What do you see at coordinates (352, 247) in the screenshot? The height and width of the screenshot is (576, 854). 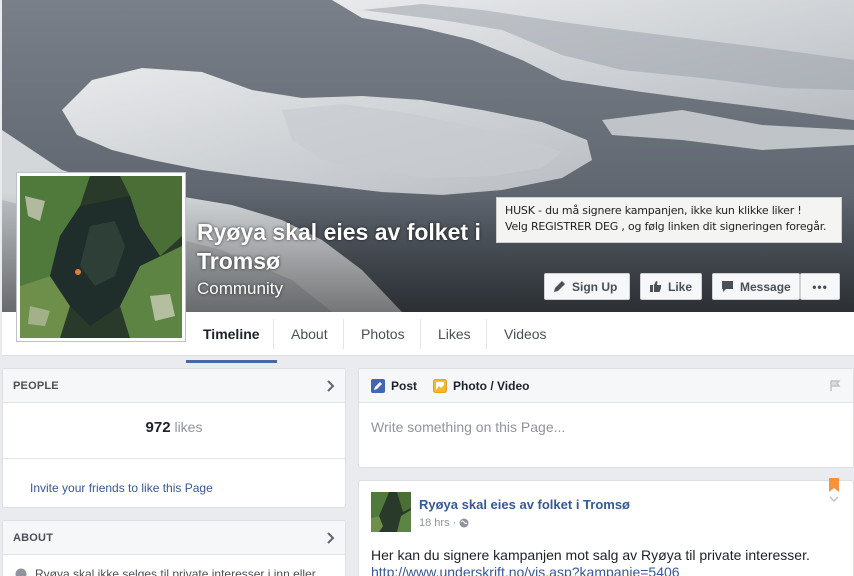 I see `page-title: Ryøya skal eies av folket i Tromsø` at bounding box center [352, 247].